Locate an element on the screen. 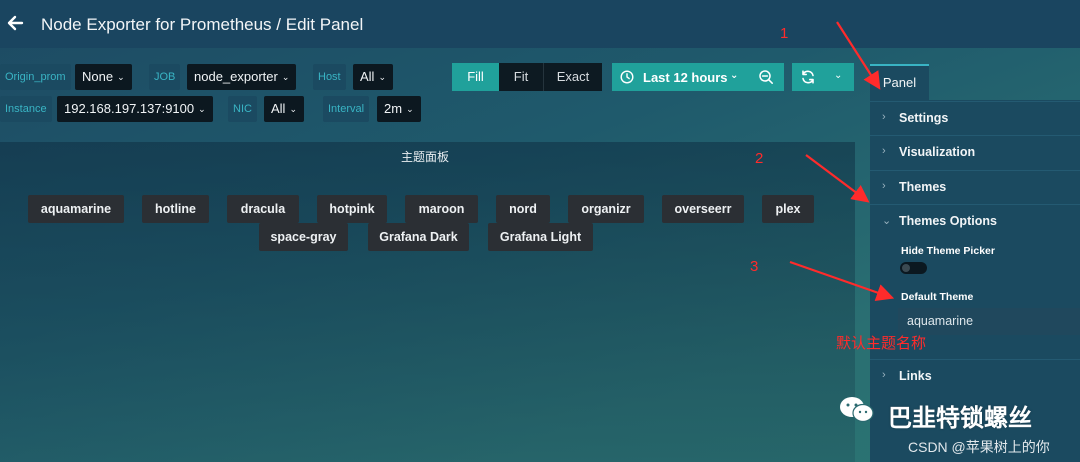 This screenshot has height=462, width=1080. interval-select: 2m ⌄ is located at coordinates (399, 109).